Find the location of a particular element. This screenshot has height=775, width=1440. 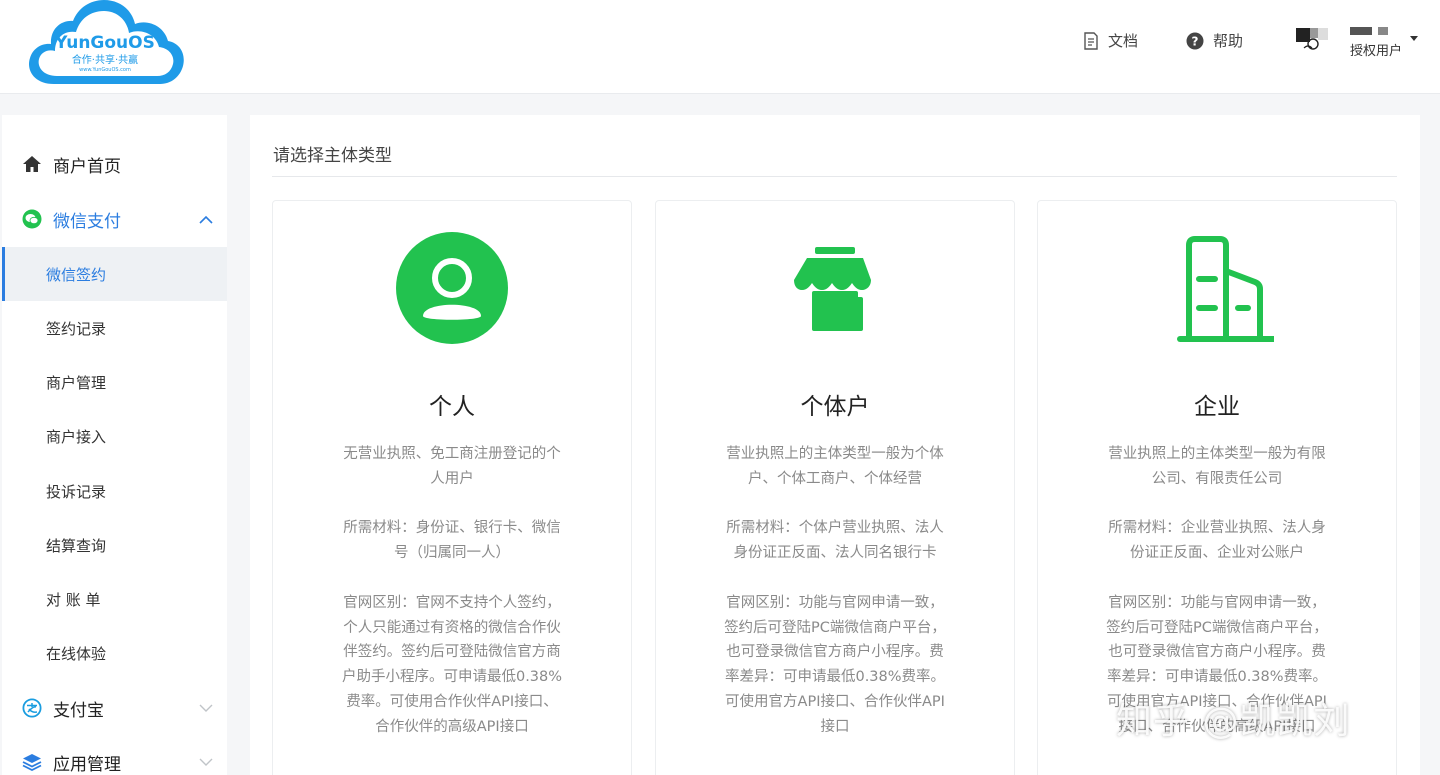

logo-slogan: 合作·共享·共赢 is located at coordinates (105, 59).